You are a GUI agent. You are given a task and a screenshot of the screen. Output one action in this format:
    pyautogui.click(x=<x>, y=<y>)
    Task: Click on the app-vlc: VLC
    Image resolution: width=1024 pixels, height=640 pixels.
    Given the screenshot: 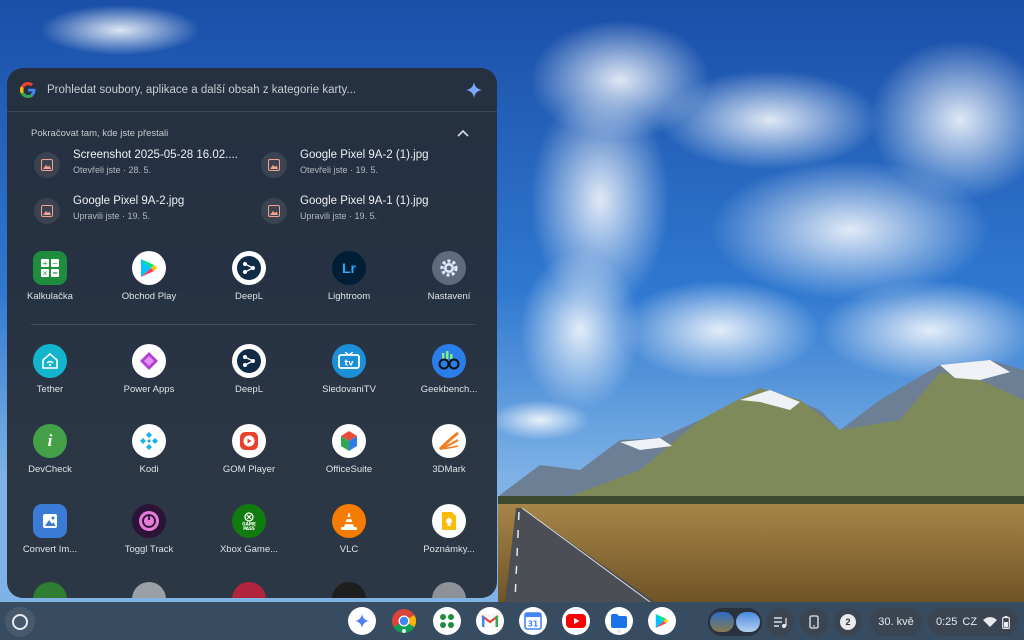 What is the action you would take?
    pyautogui.click(x=349, y=535)
    